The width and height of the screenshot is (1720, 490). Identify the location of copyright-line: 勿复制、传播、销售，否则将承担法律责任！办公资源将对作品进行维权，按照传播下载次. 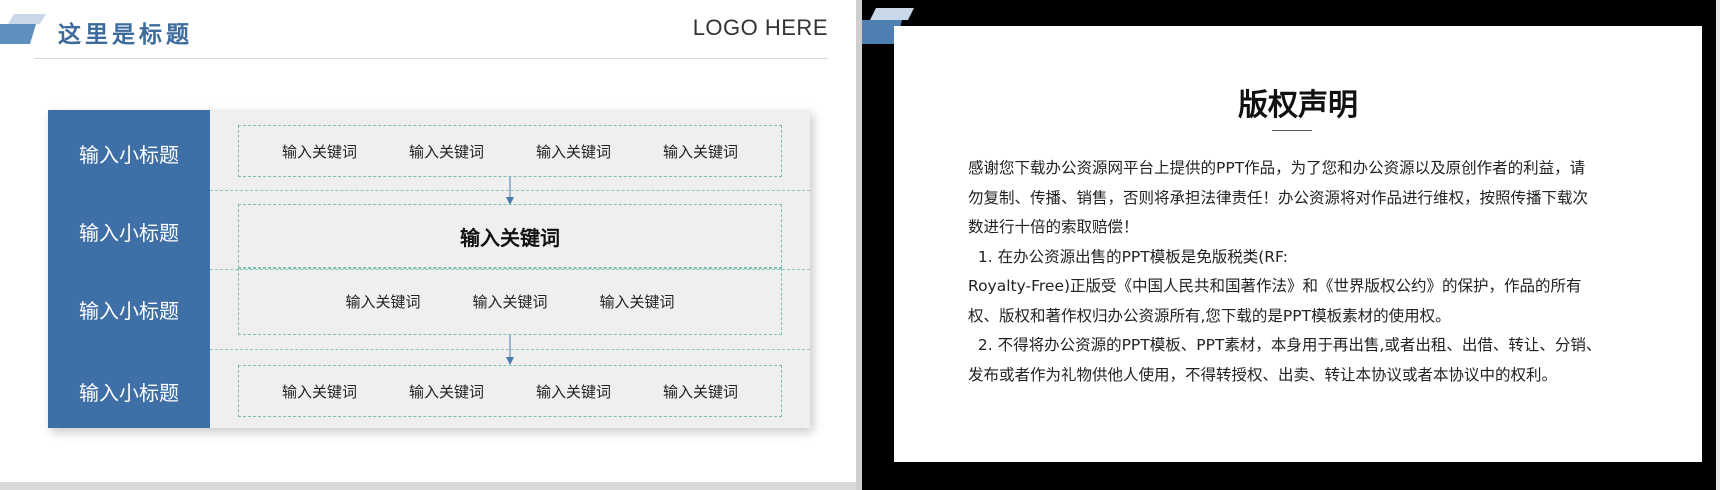
(1278, 197).